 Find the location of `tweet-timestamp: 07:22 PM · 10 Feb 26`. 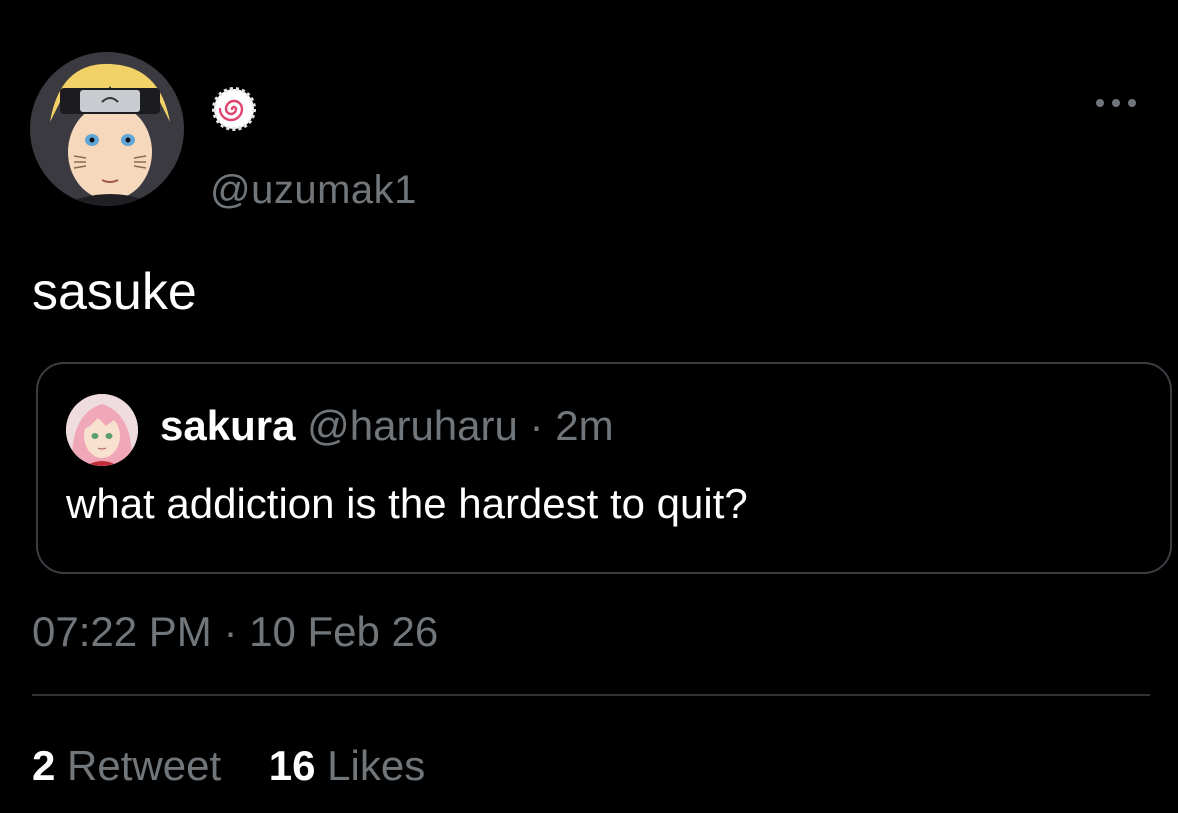

tweet-timestamp: 07:22 PM · 10 Feb 26 is located at coordinates (235, 632).